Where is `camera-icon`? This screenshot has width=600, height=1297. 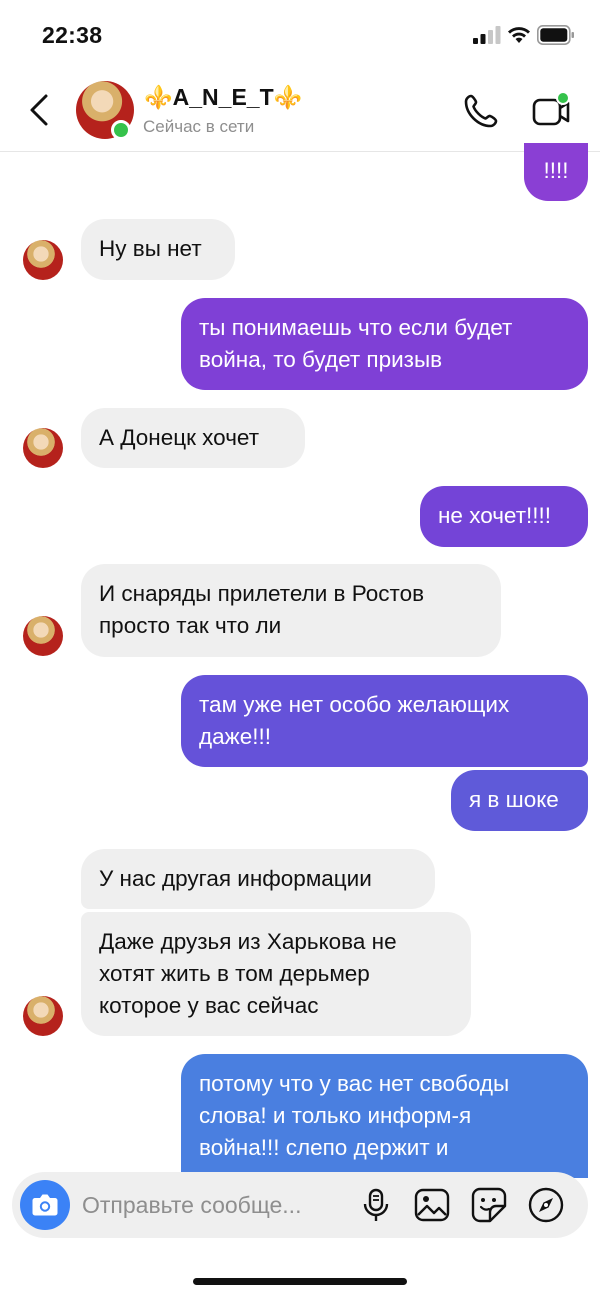
camera-icon is located at coordinates (45, 1205).